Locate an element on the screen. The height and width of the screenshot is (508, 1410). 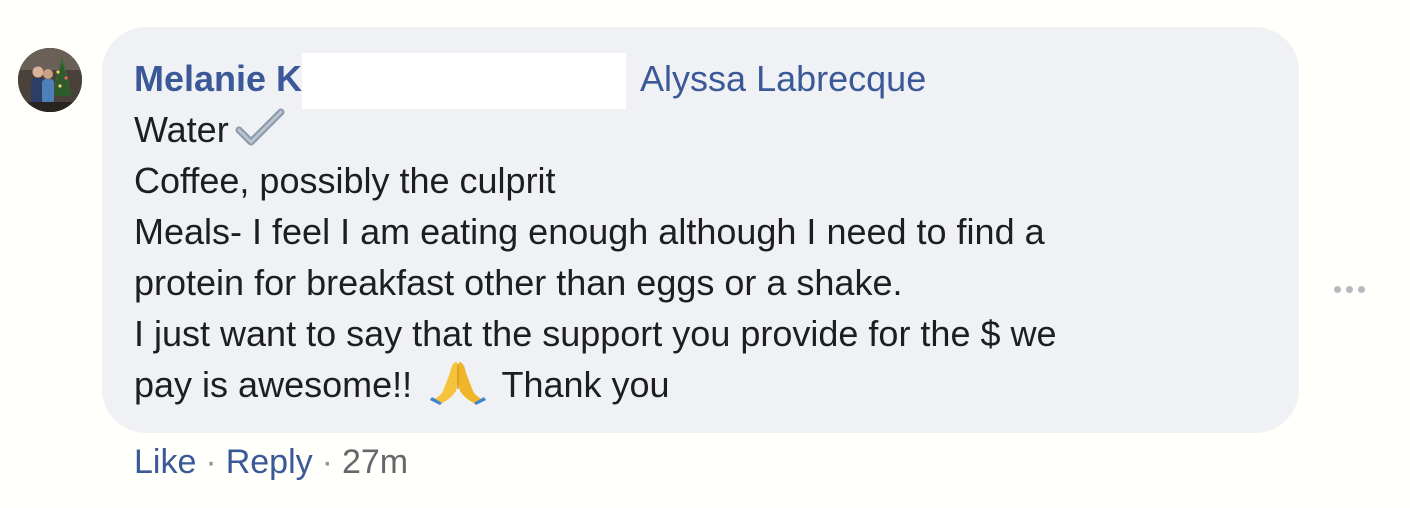
folded-hands-icon is located at coordinates (458, 383).